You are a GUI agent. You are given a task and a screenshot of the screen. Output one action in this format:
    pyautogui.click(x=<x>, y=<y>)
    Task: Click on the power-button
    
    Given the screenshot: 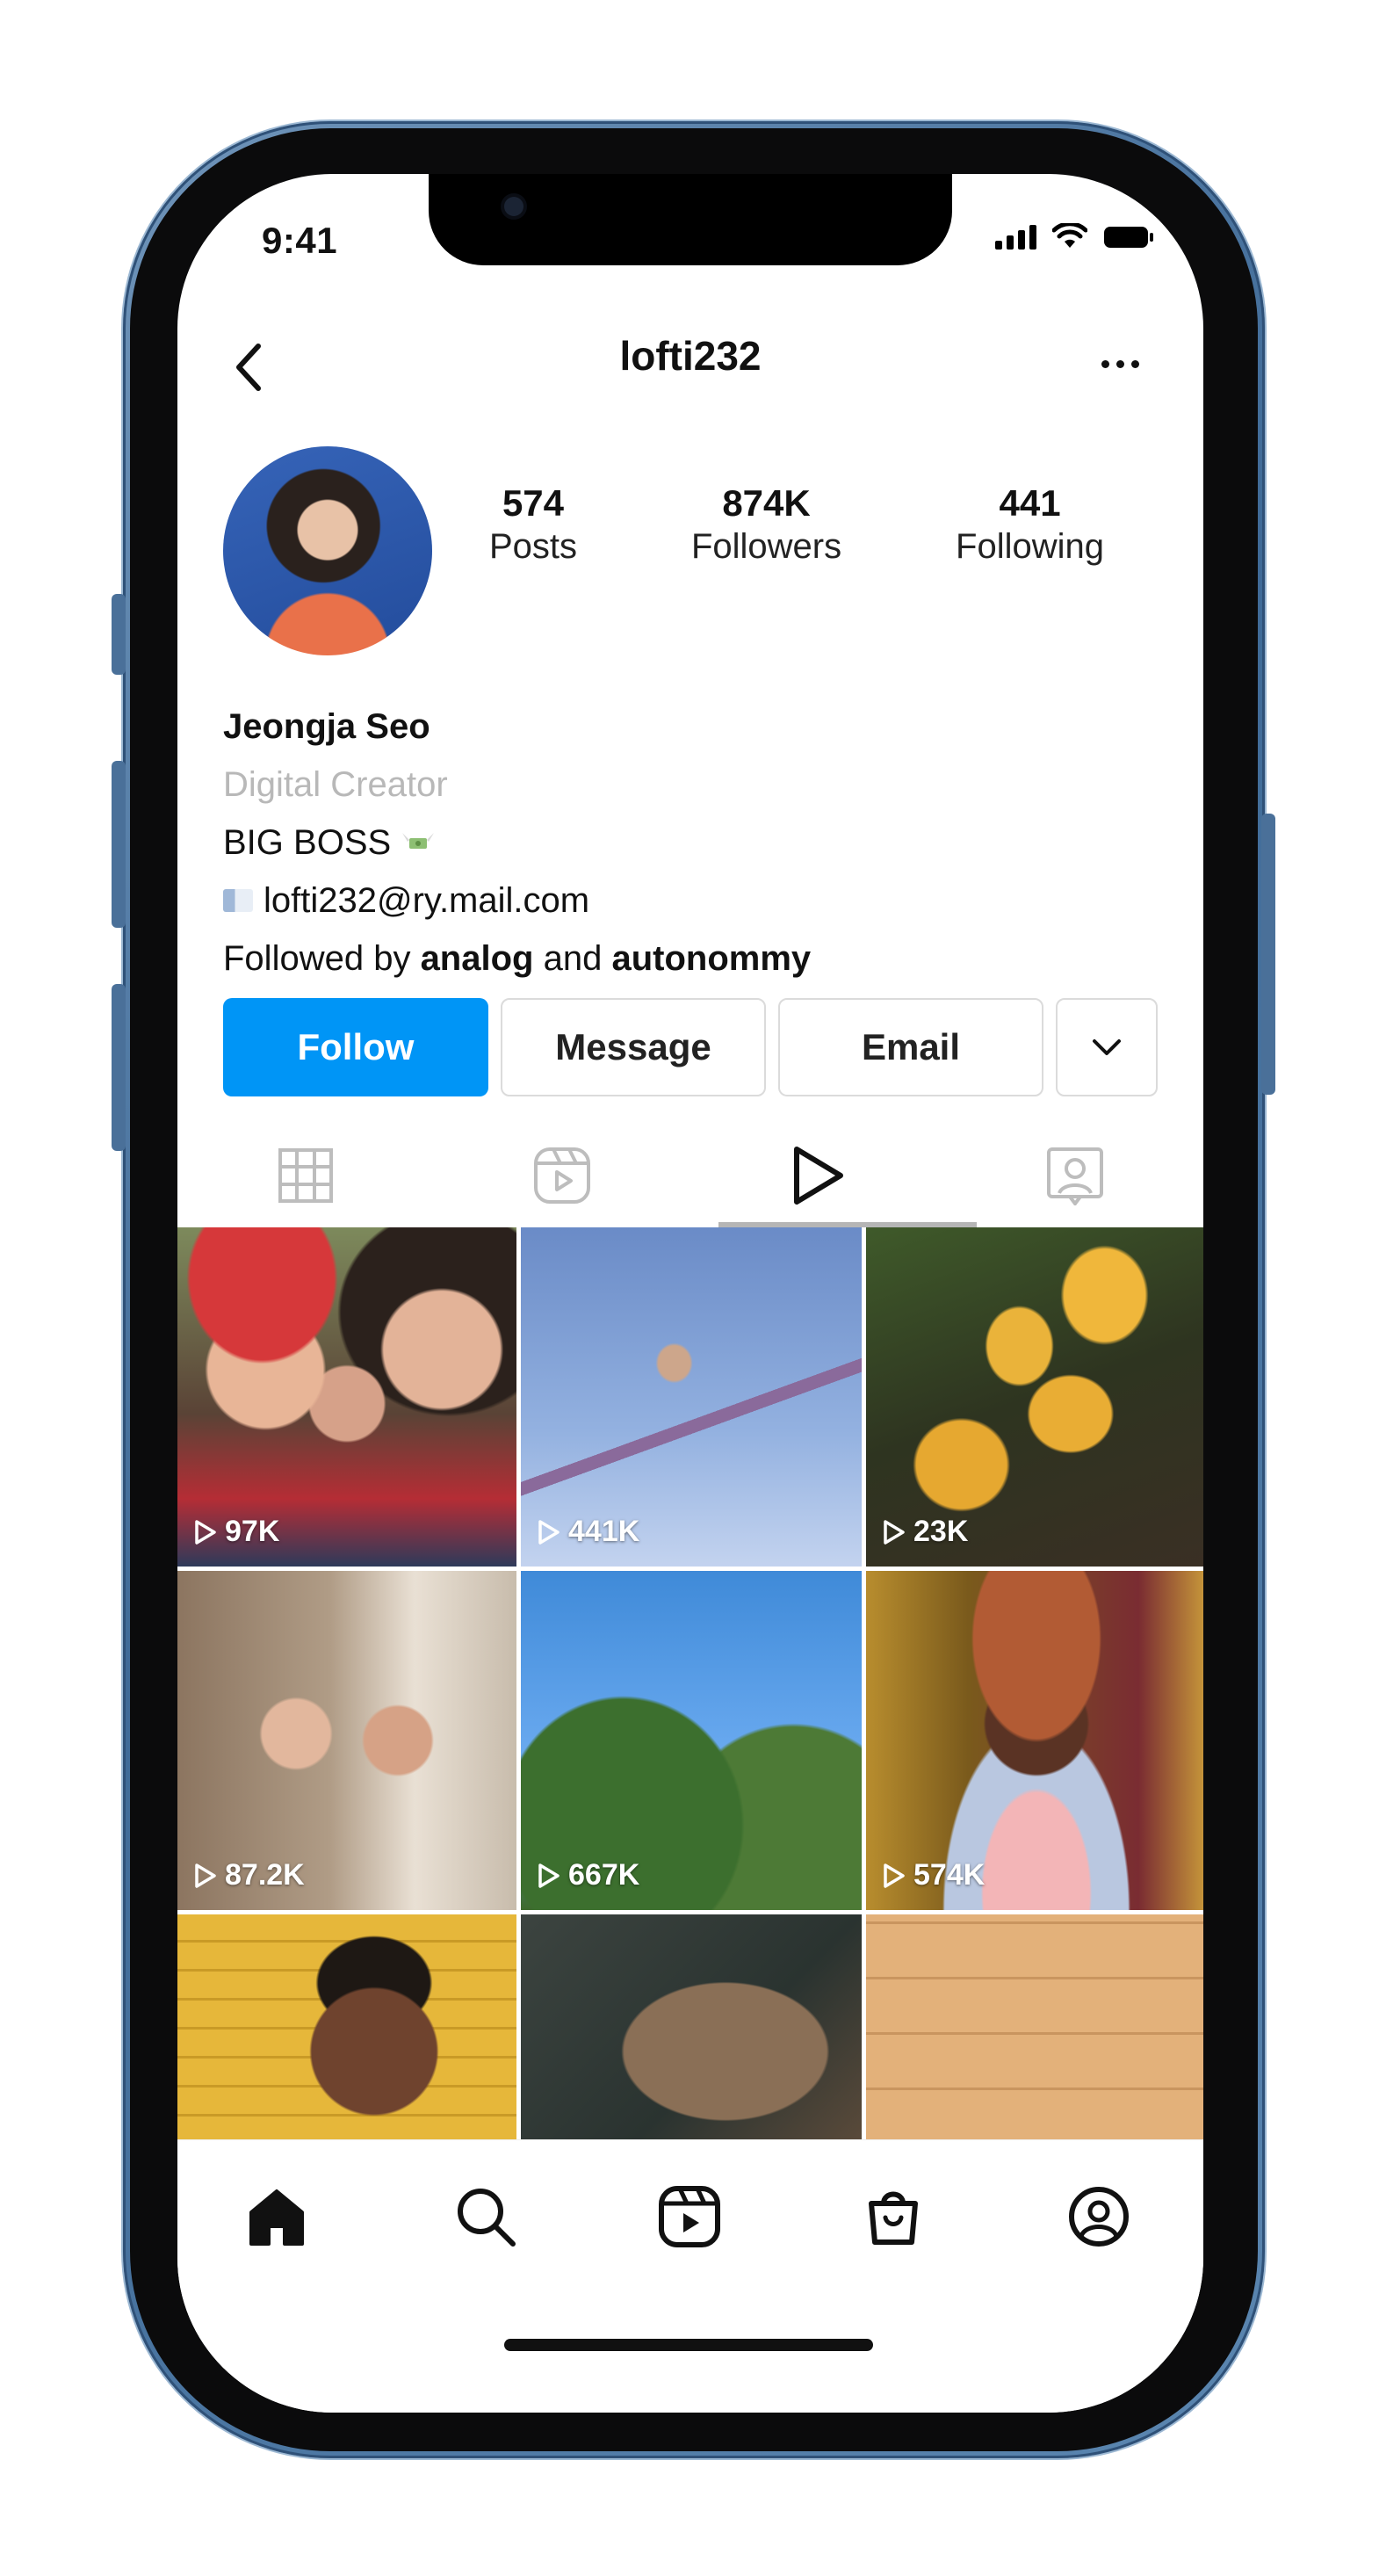 What is the action you would take?
    pyautogui.click(x=1268, y=954)
    